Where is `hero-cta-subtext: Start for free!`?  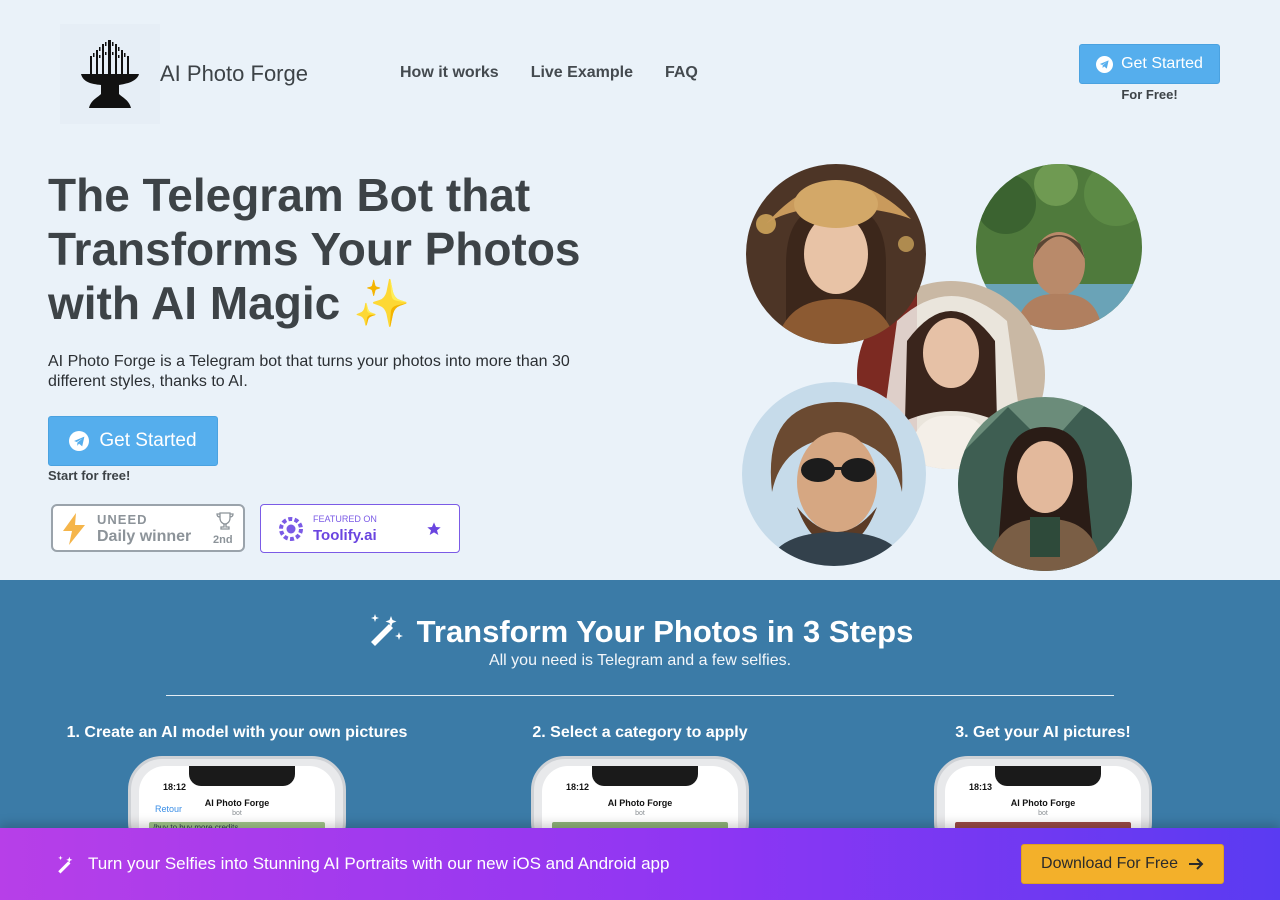 hero-cta-subtext: Start for free! is located at coordinates (89, 475).